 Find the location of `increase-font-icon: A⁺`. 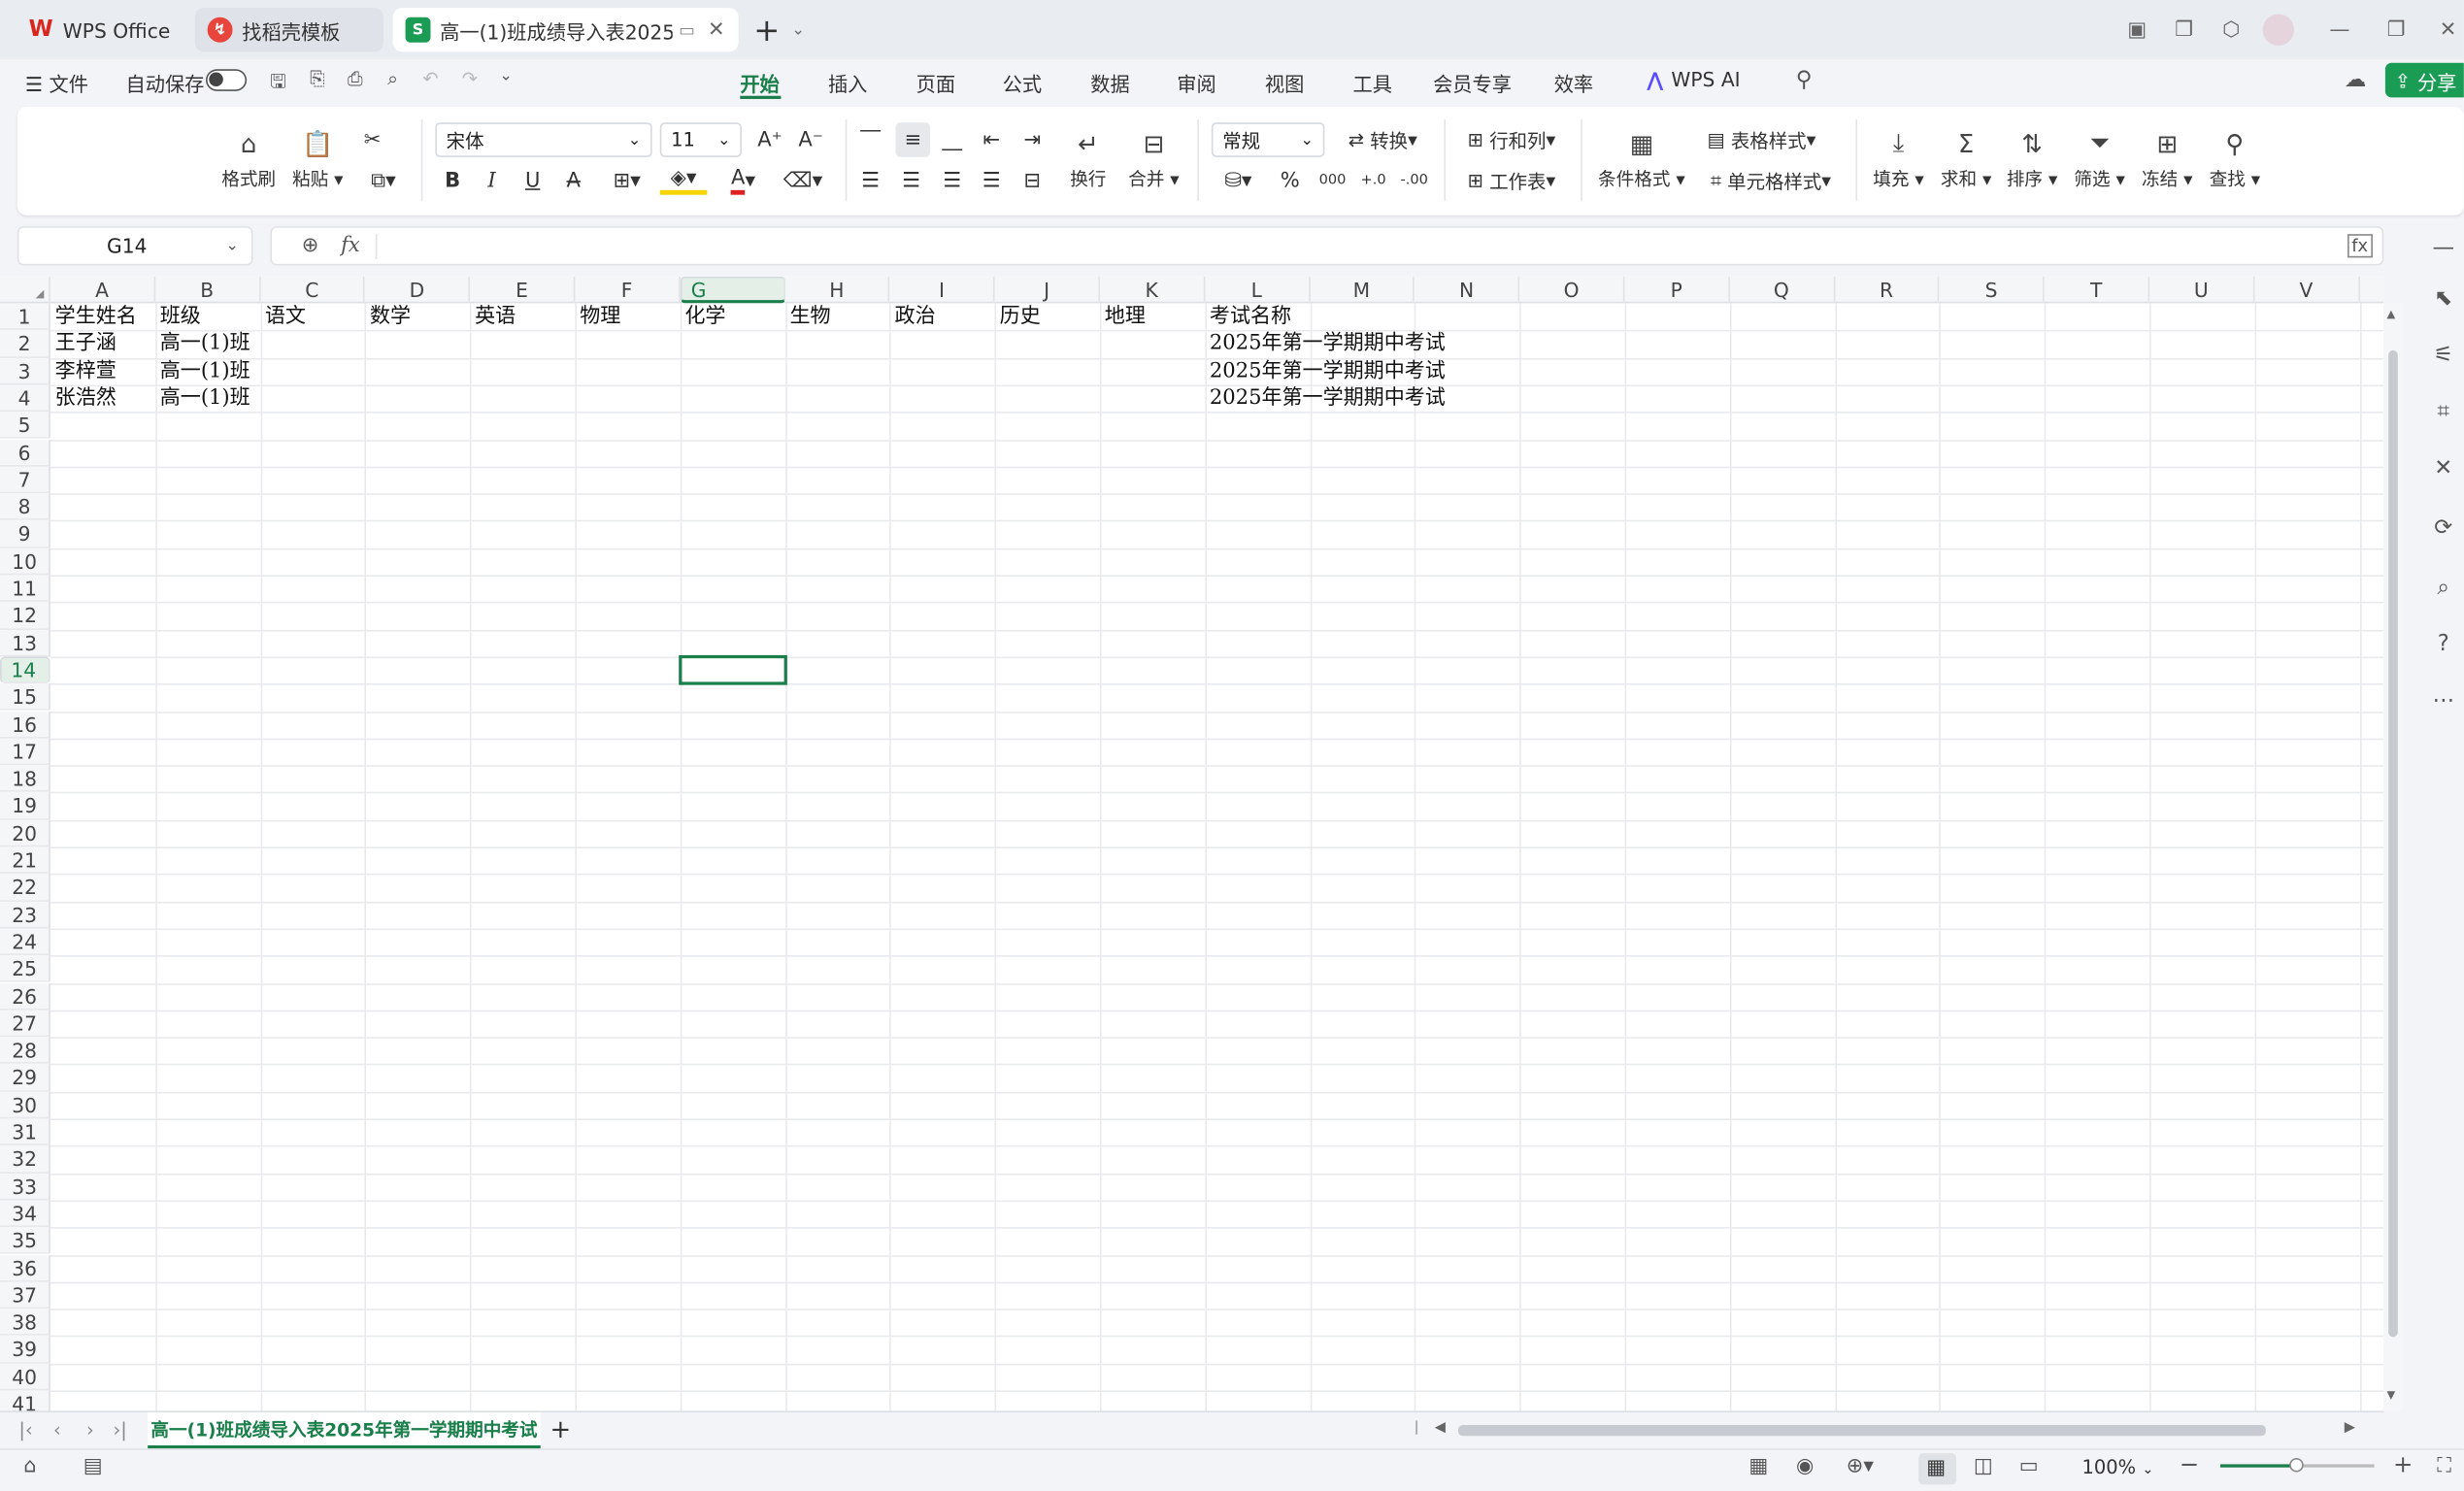

increase-font-icon: A⁺ is located at coordinates (769, 139).